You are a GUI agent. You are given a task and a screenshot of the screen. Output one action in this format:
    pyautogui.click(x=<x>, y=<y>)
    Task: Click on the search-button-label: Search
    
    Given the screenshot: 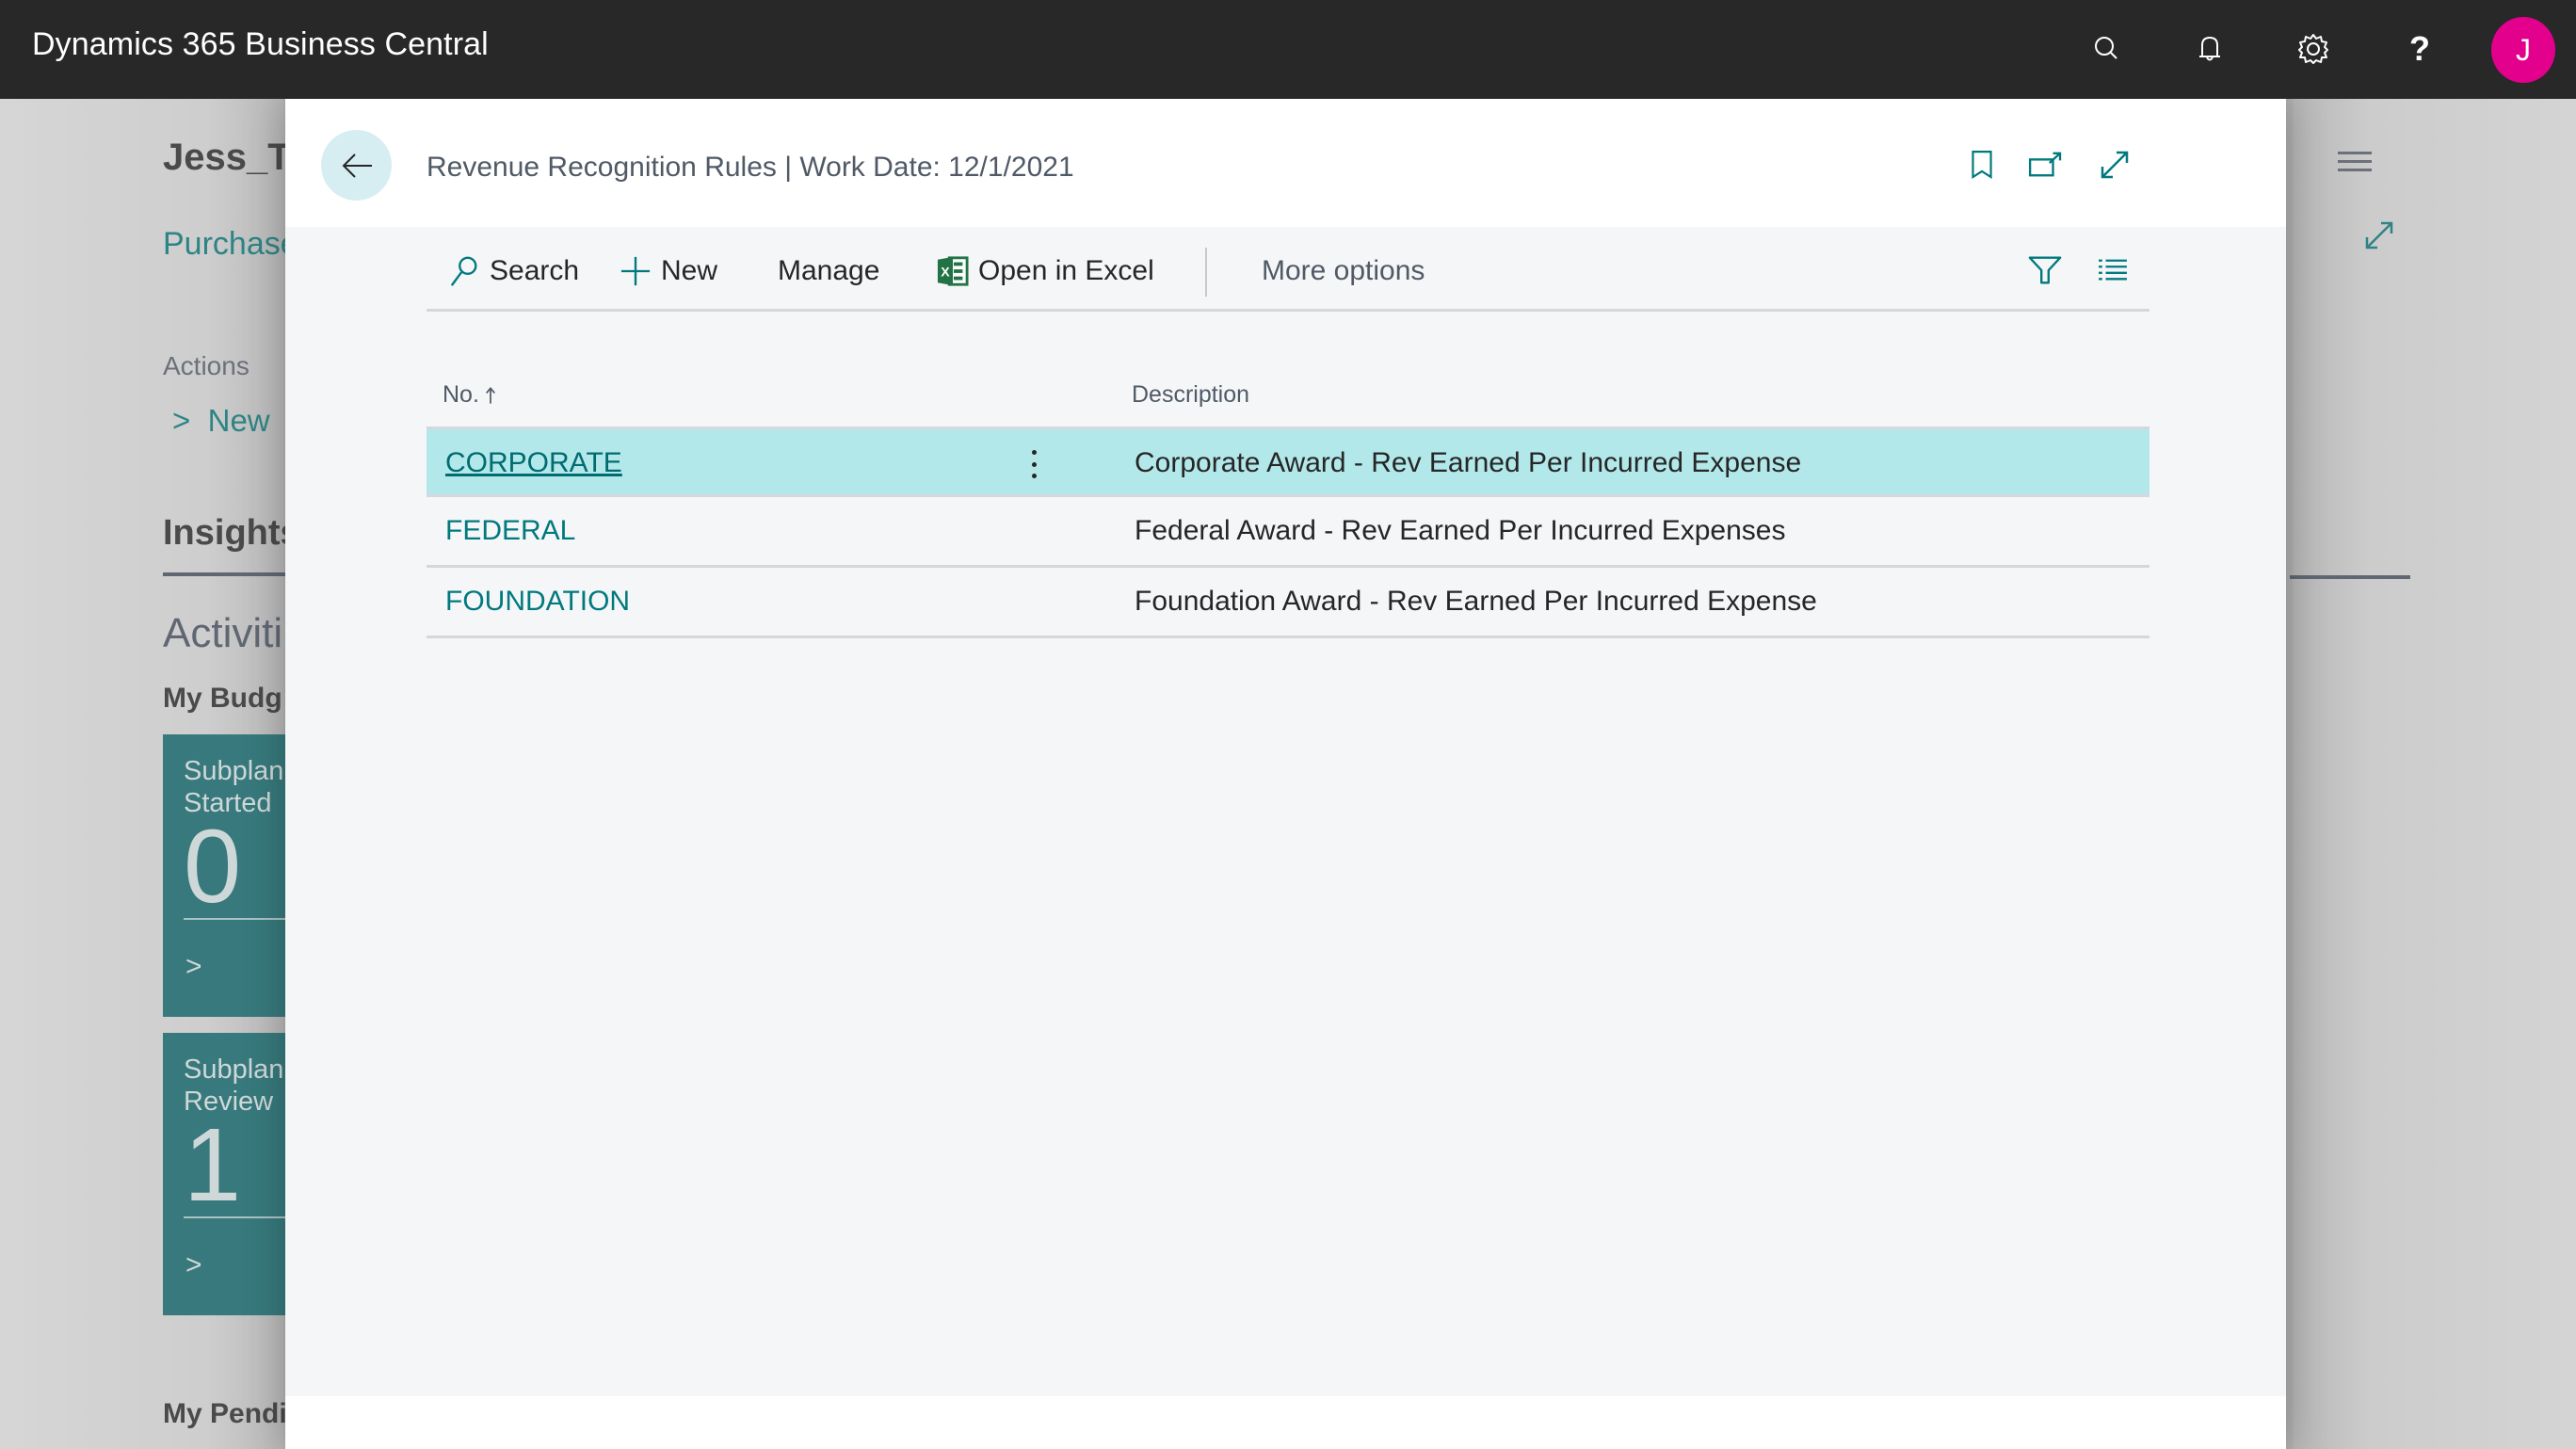 What is the action you would take?
    pyautogui.click(x=535, y=270)
    